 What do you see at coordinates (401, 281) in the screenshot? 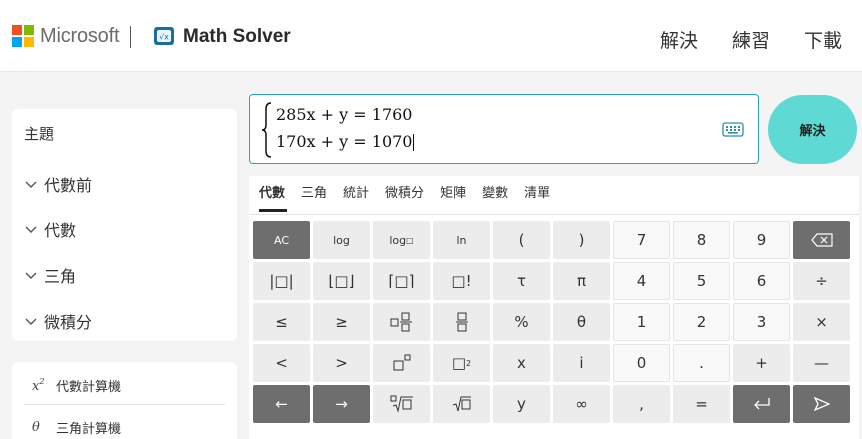
I see `key-ceil: ⌈□⌉` at bounding box center [401, 281].